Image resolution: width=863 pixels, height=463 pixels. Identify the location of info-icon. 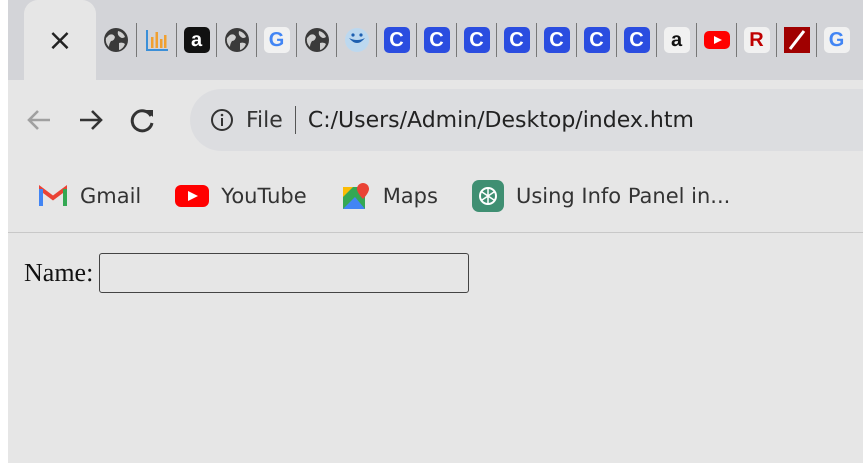
(222, 120).